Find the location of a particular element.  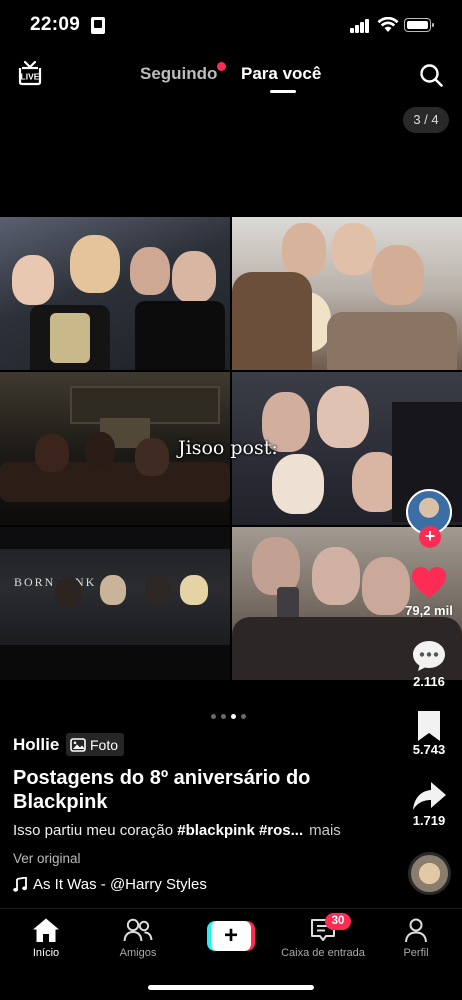

follow-button: + is located at coordinates (430, 537).